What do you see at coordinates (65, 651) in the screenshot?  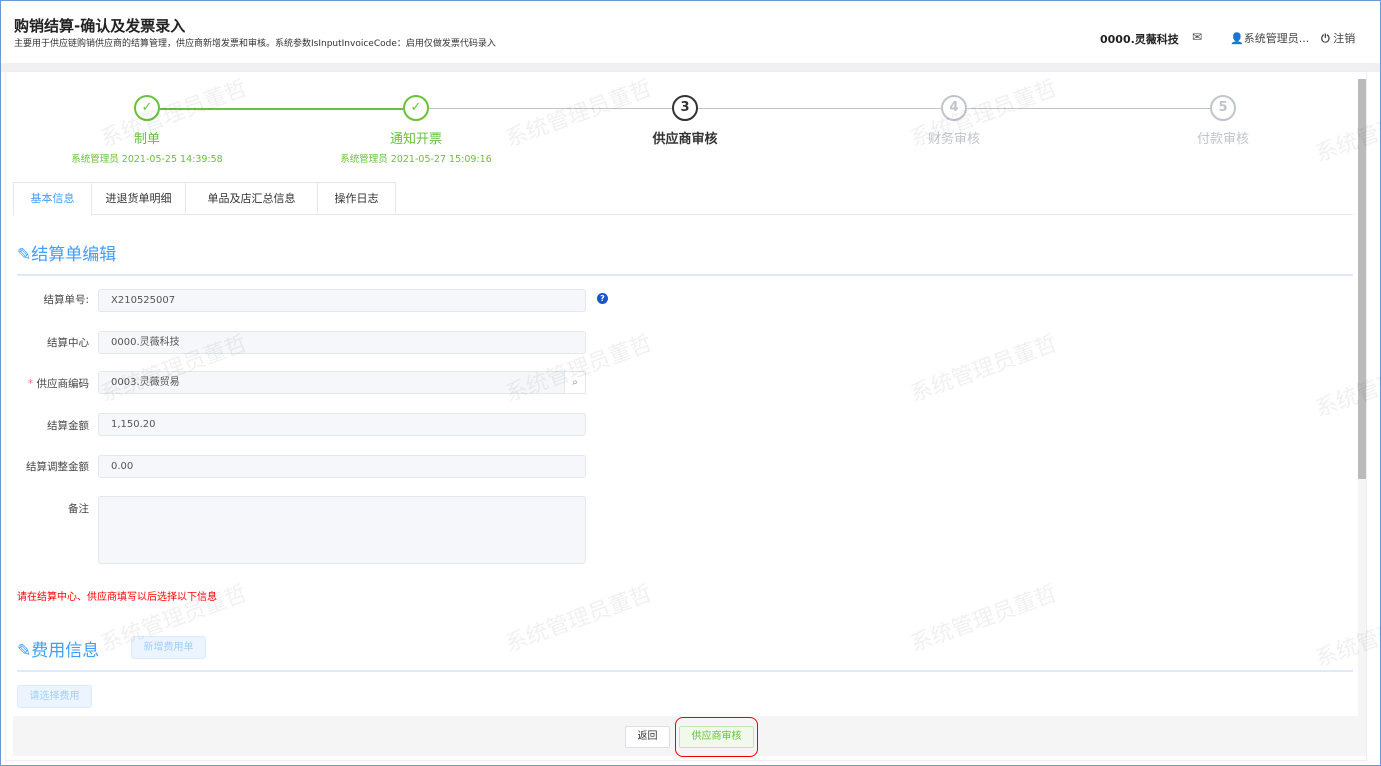 I see `section-title: 费用信息` at bounding box center [65, 651].